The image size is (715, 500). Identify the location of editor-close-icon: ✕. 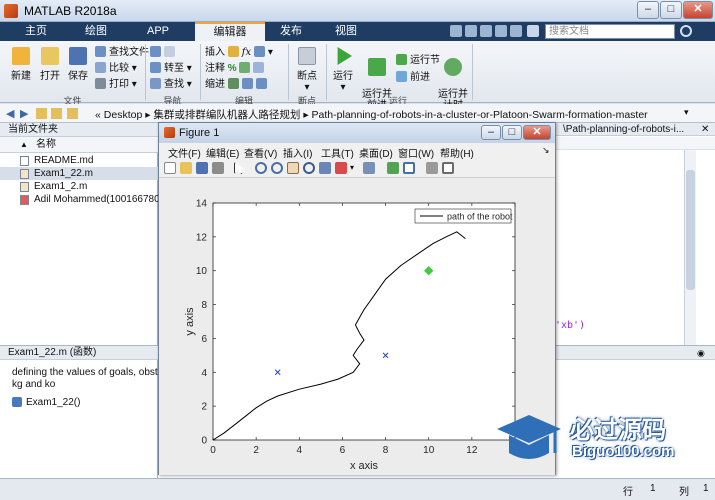
(705, 129).